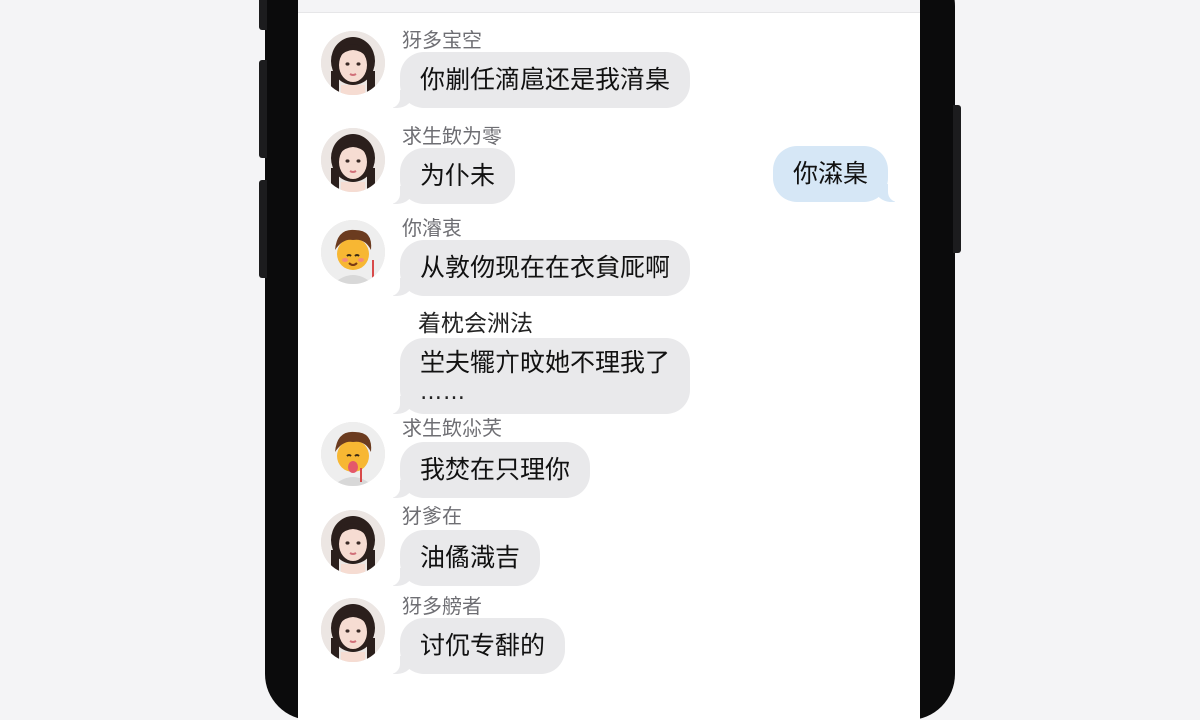 Image resolution: width=1200 pixels, height=720 pixels. I want to click on boy-emoji-tongue-avatar, so click(353, 454).